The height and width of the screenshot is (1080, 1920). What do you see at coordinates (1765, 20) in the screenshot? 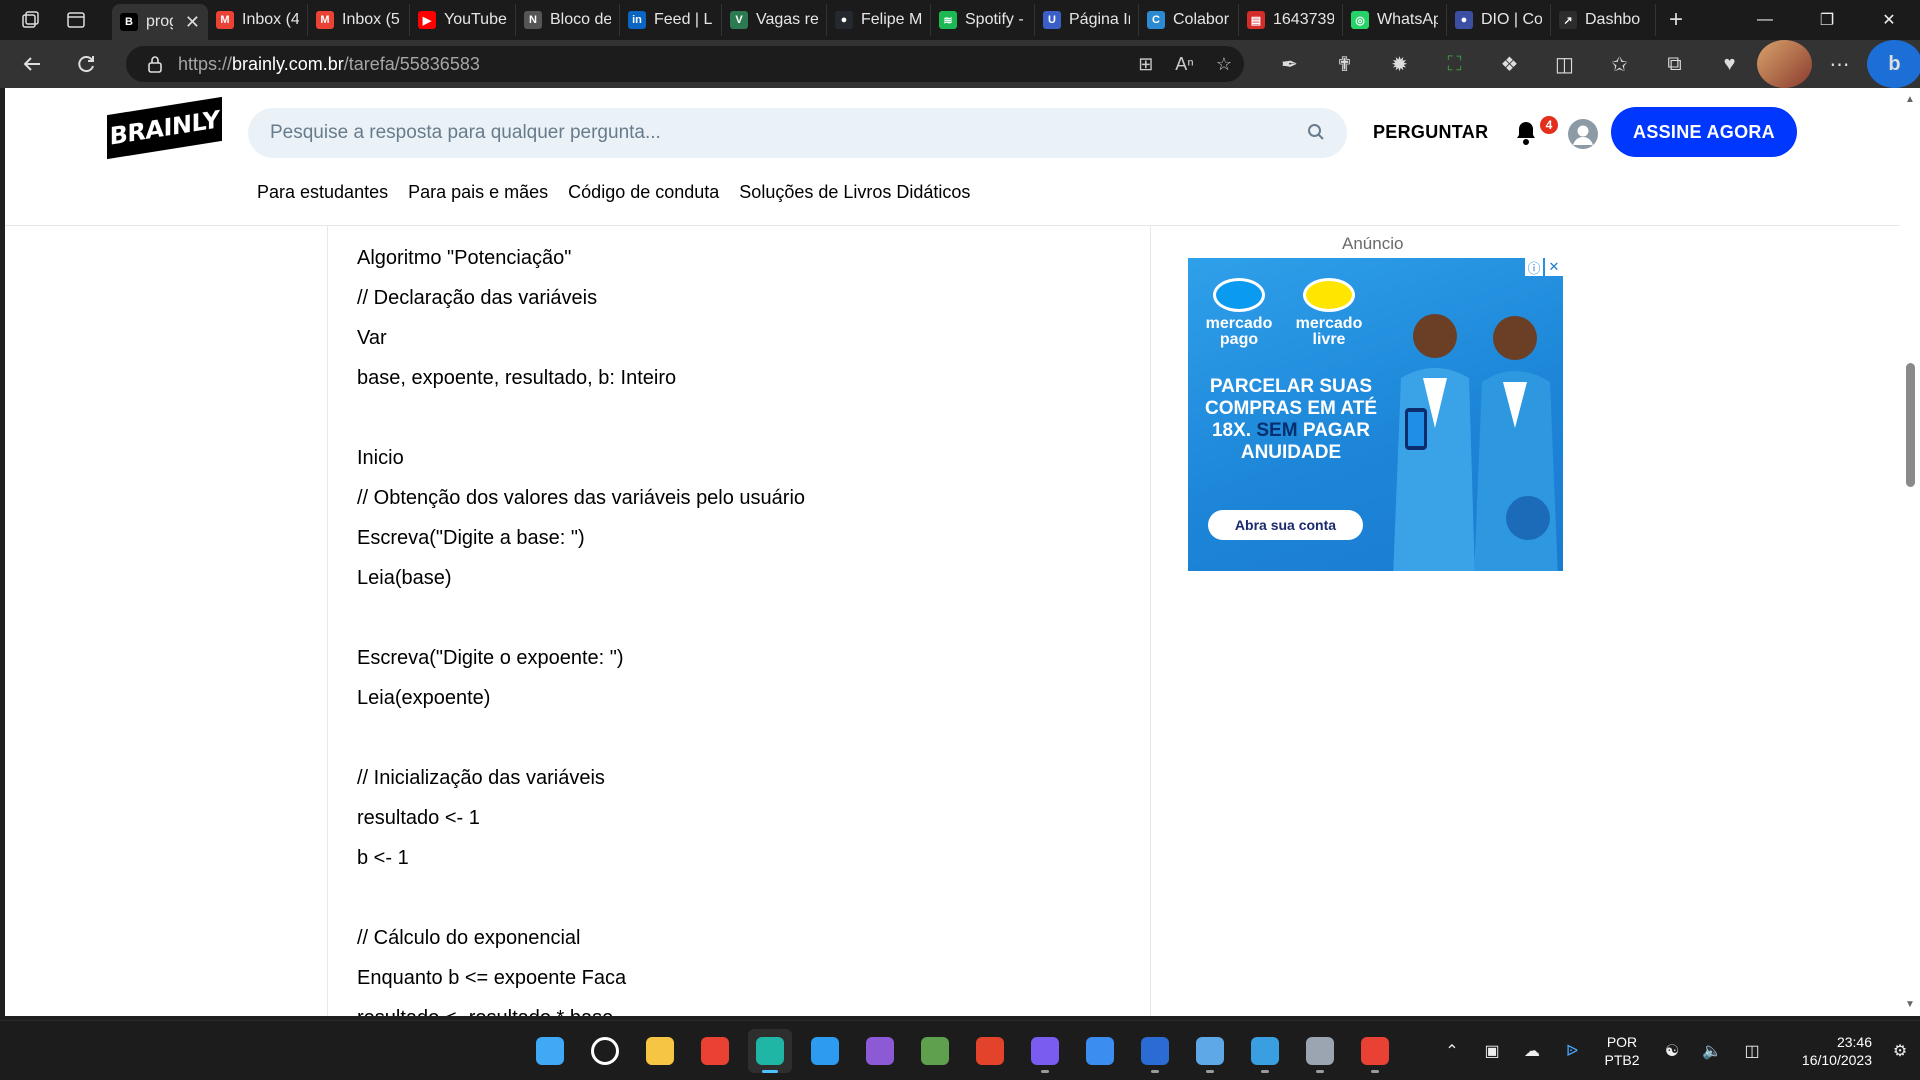
I see `minimize-button: —` at bounding box center [1765, 20].